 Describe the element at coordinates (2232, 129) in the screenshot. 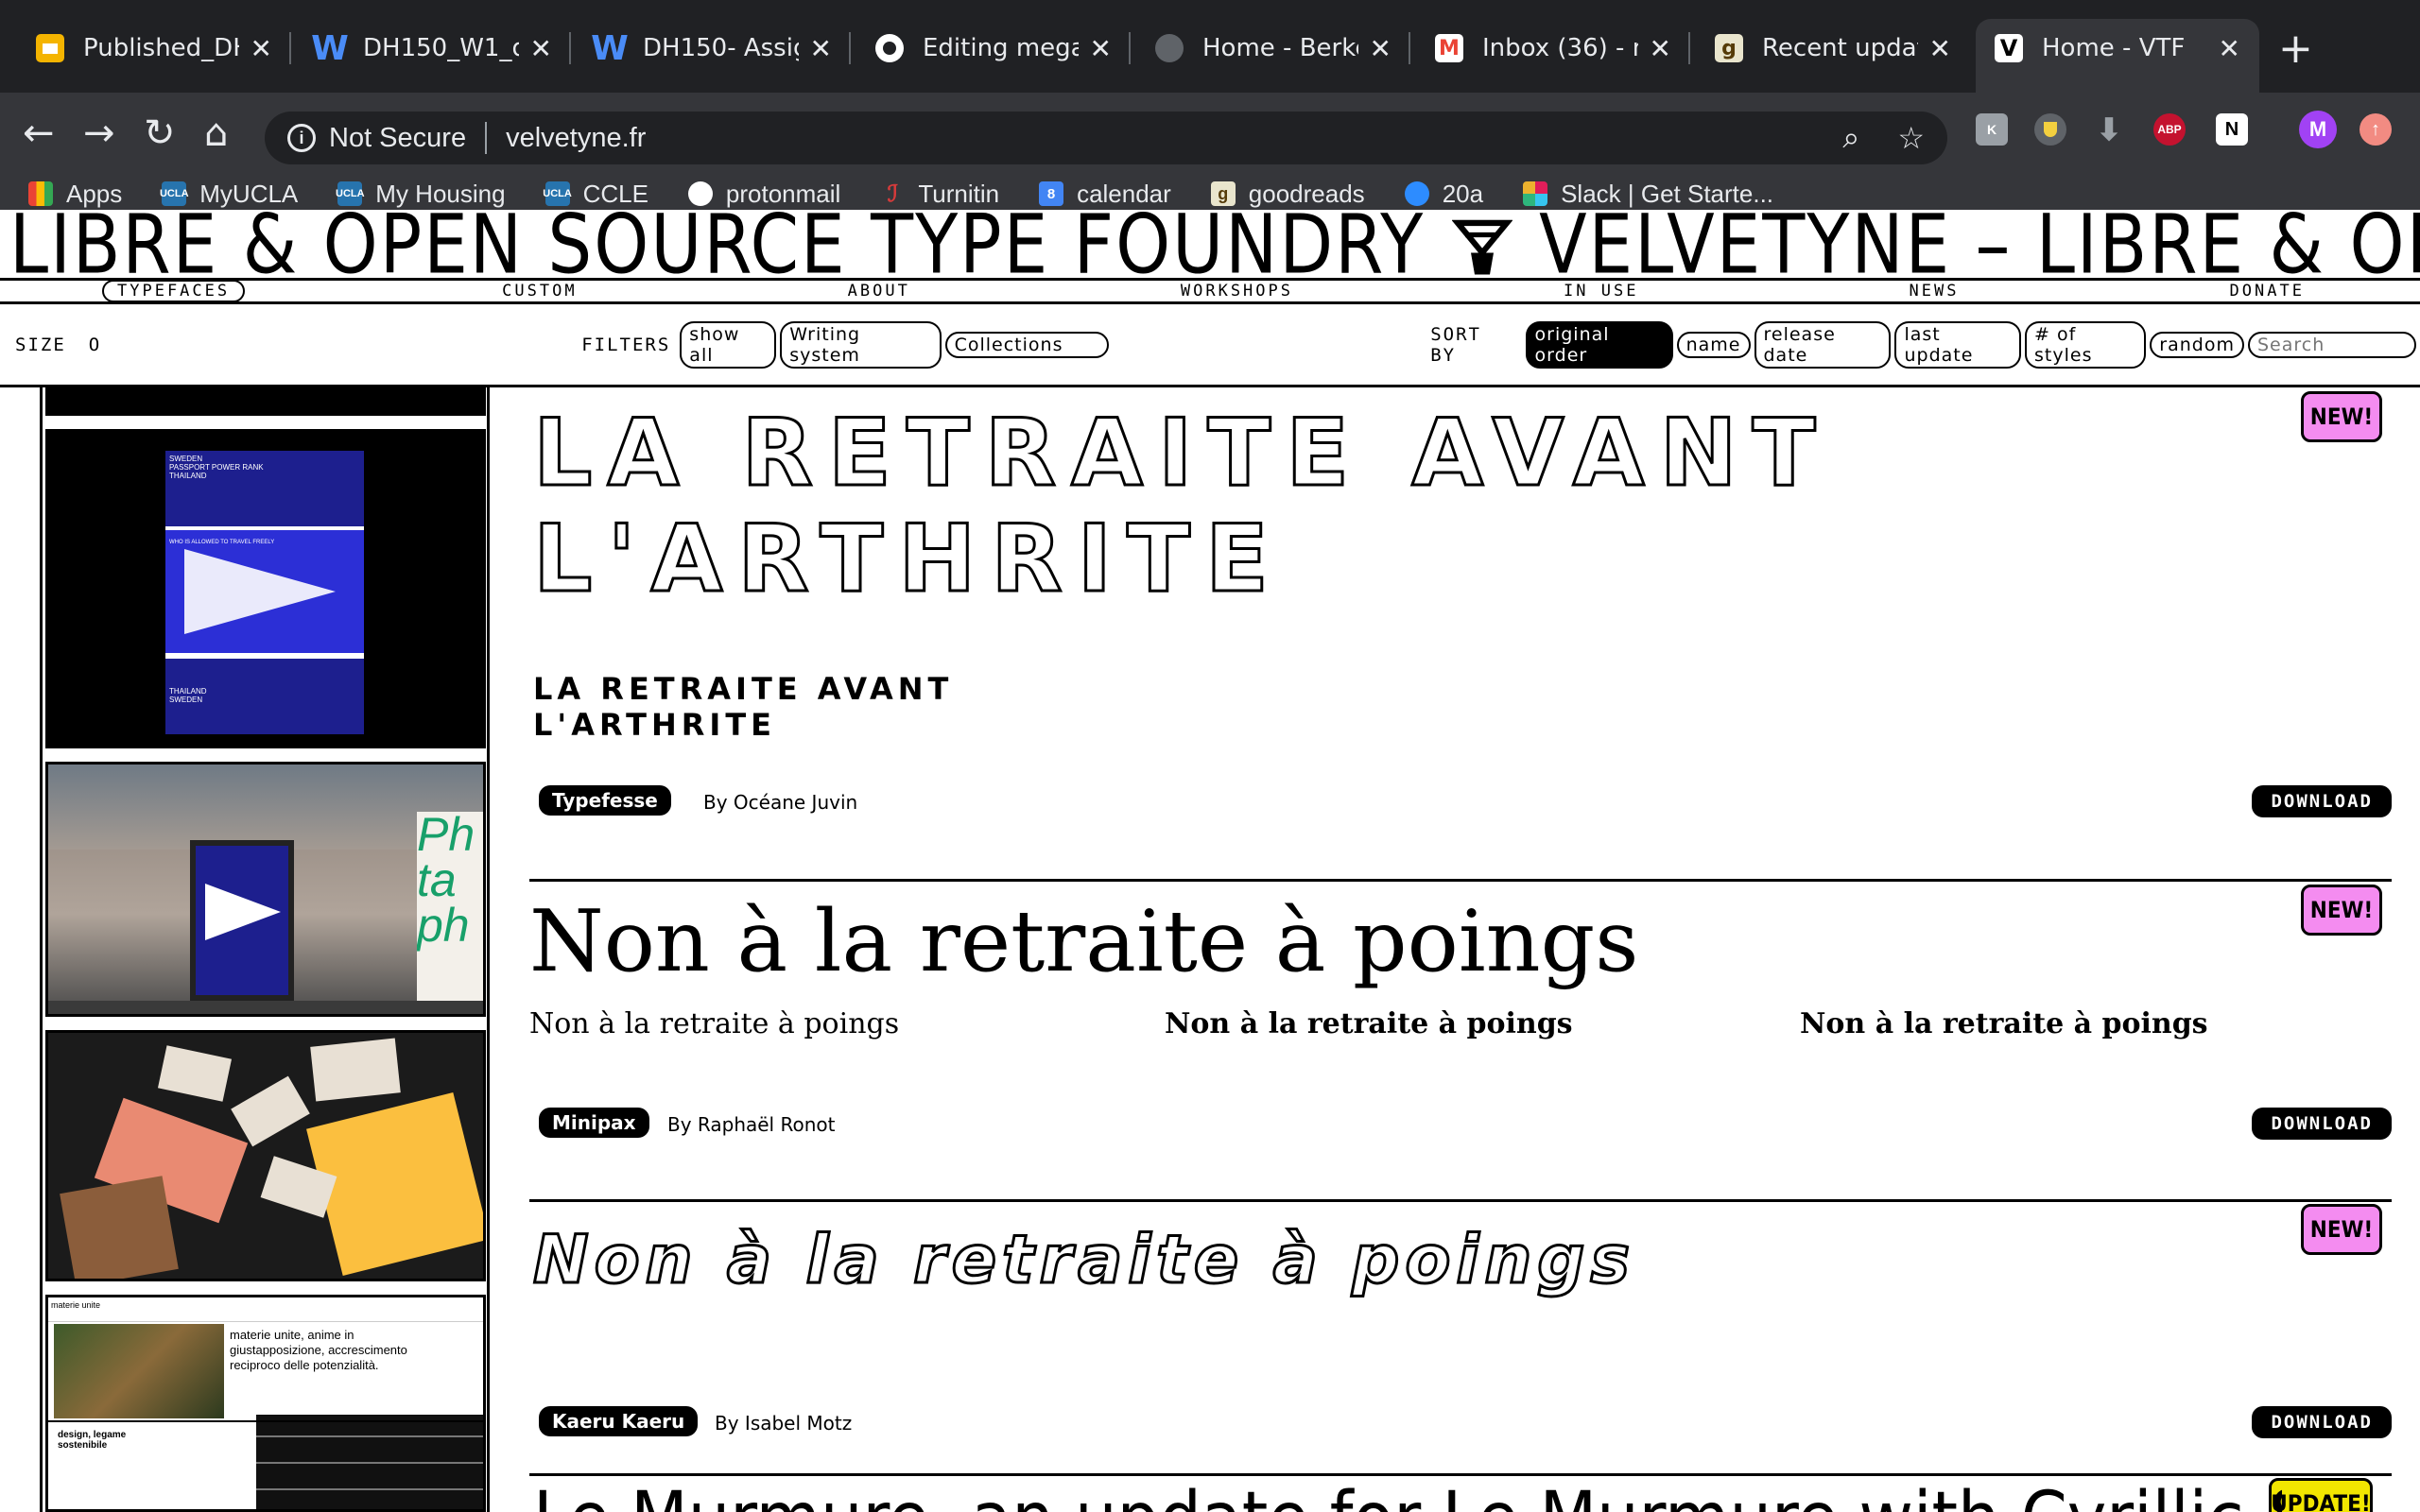

I see `notion-icon: N` at that location.